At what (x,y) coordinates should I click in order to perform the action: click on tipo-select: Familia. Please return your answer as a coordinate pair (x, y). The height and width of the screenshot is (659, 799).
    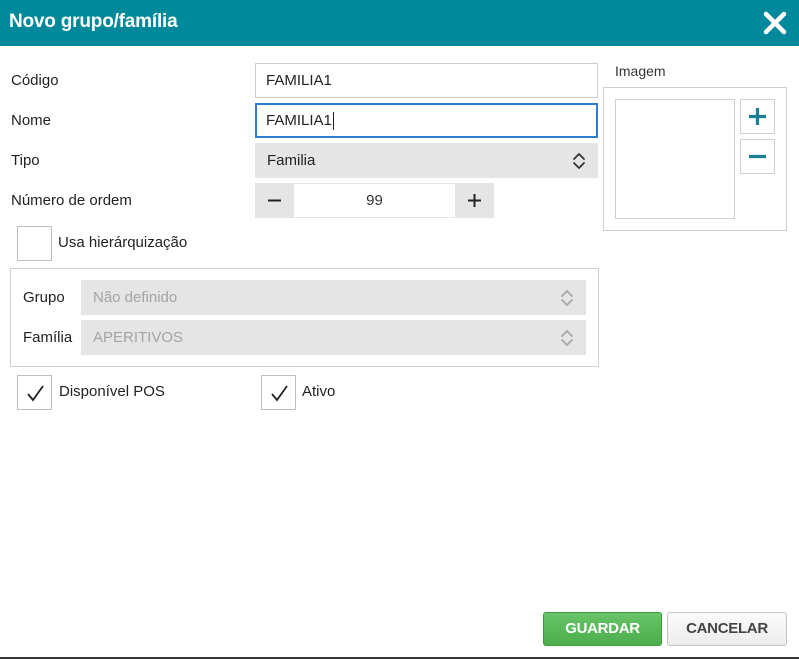
    Looking at the image, I should click on (426, 160).